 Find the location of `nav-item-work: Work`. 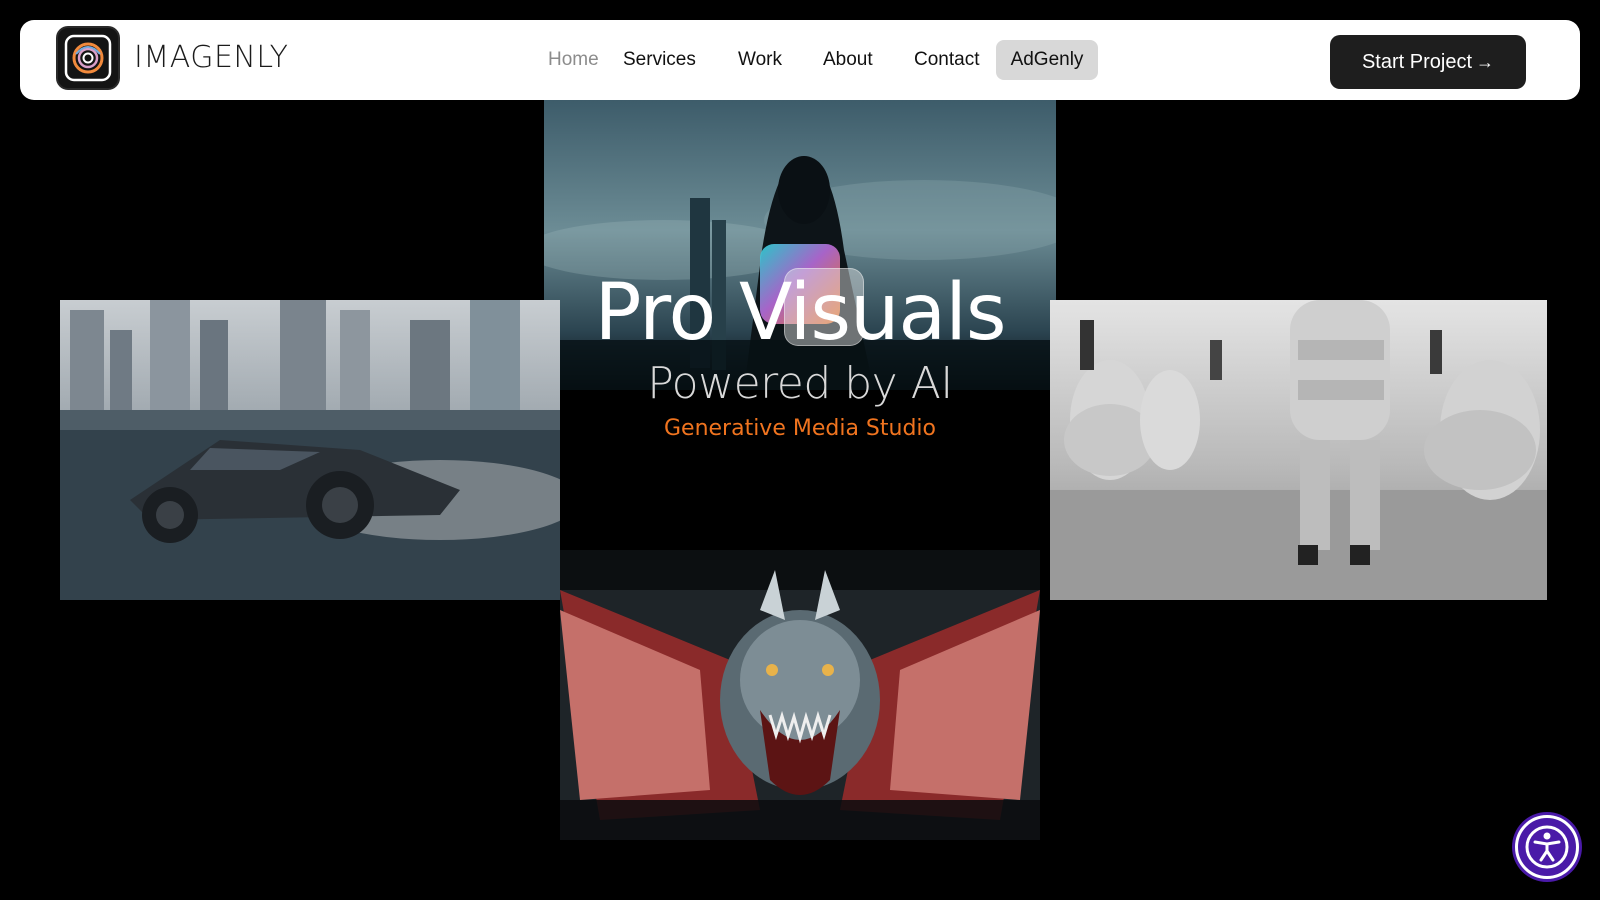

nav-item-work: Work is located at coordinates (760, 60).